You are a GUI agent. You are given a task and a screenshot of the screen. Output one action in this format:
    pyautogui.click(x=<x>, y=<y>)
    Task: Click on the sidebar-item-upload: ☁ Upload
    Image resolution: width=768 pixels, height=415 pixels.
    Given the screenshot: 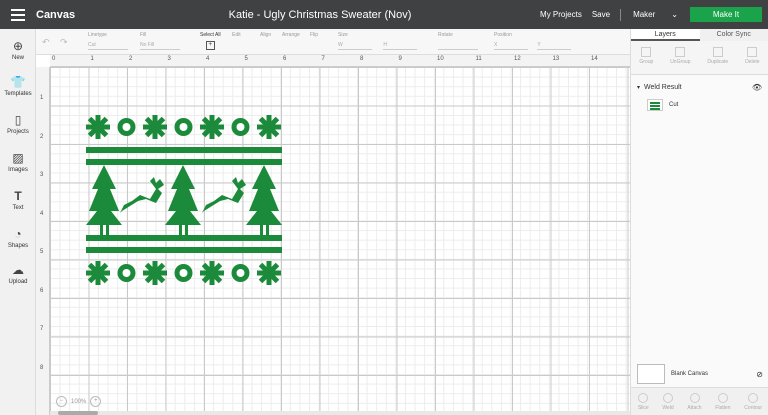 What is the action you would take?
    pyautogui.click(x=18, y=274)
    